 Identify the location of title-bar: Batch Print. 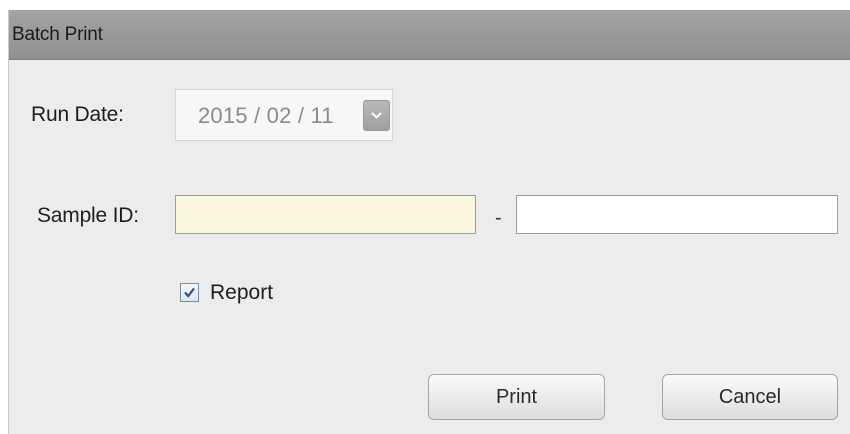
(429, 35).